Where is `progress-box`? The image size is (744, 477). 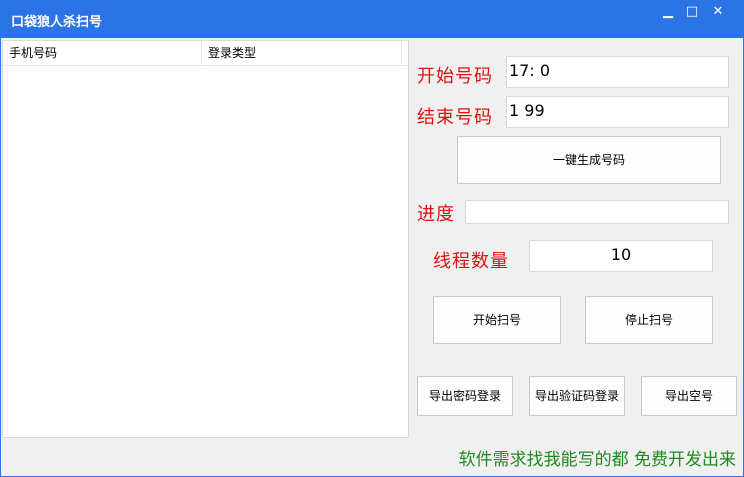
progress-box is located at coordinates (597, 212).